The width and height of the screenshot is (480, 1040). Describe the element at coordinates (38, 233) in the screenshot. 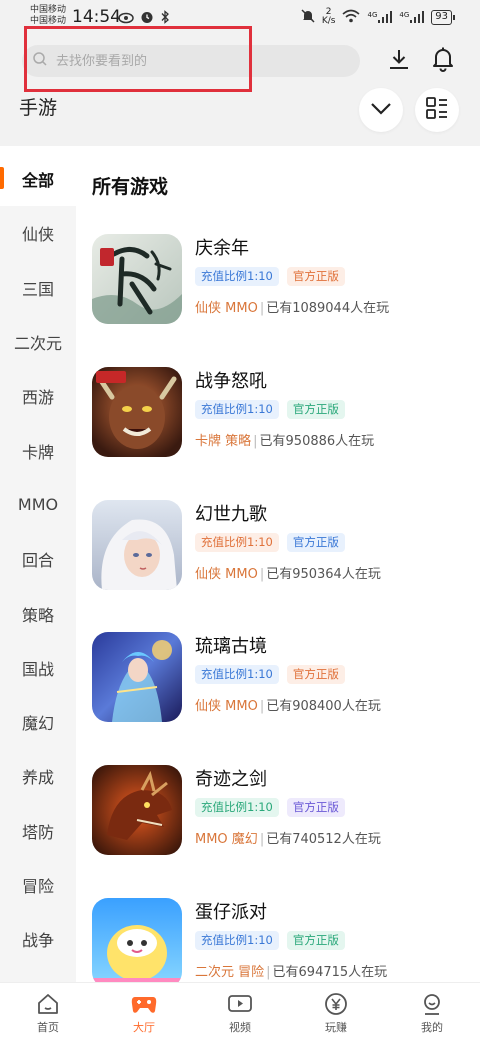

I see `sidebar-item-xianxia: 仙侠` at that location.